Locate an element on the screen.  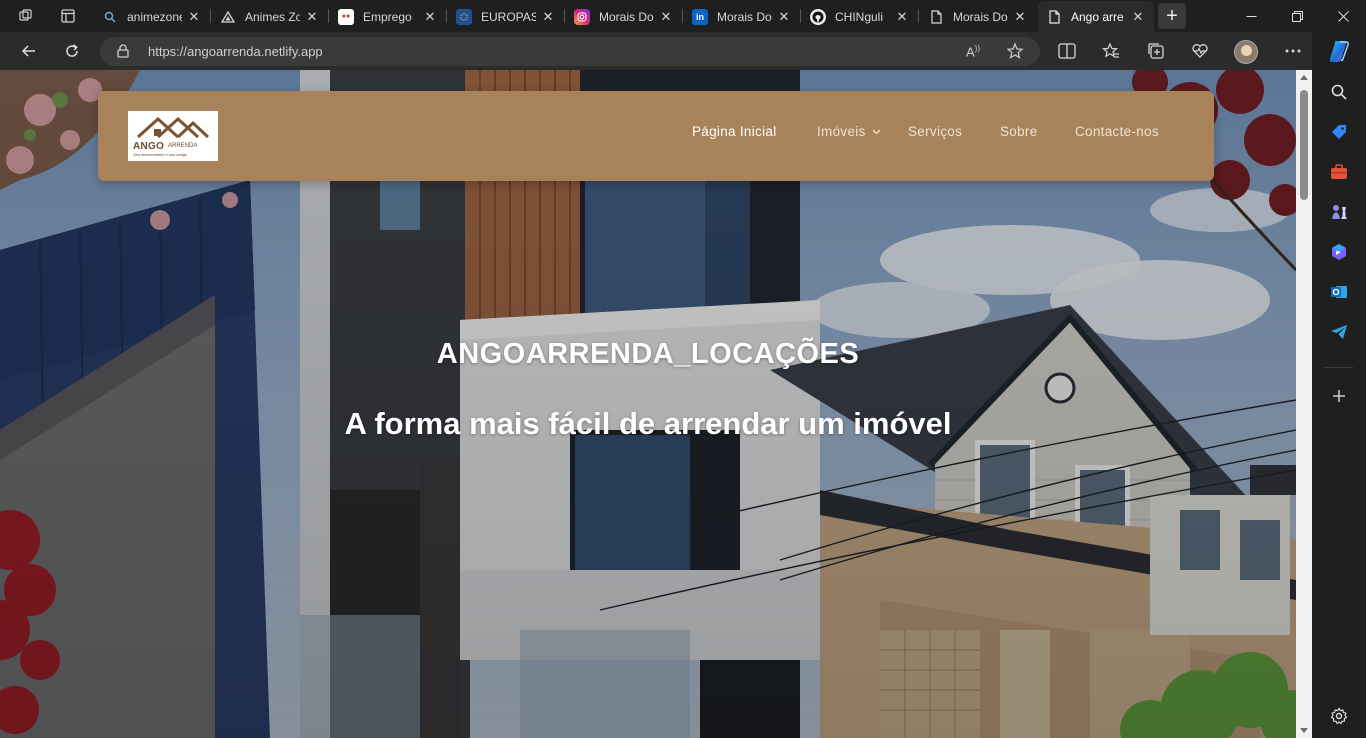
logo-slogan: Seu intermediário e seu amigo is located at coordinates (160, 154).